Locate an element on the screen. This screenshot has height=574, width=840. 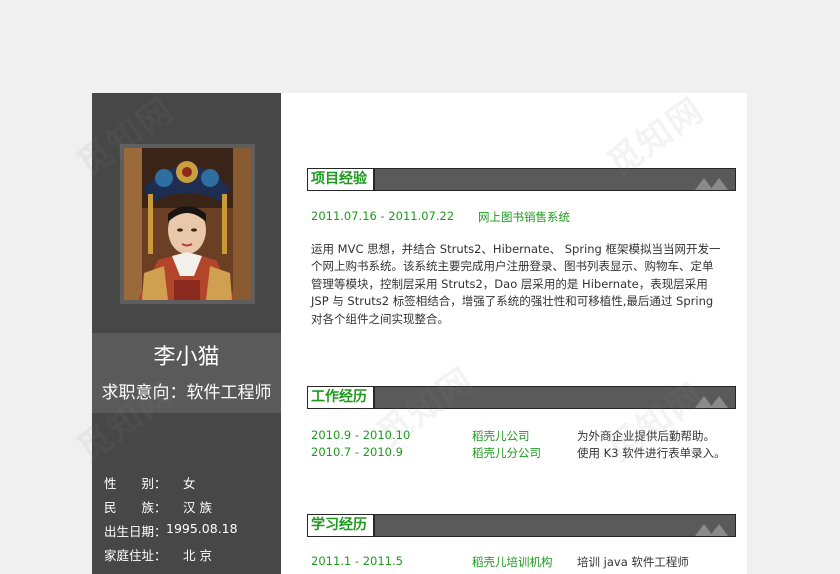
project-name: 网上图书销售系统 is located at coordinates (524, 217).